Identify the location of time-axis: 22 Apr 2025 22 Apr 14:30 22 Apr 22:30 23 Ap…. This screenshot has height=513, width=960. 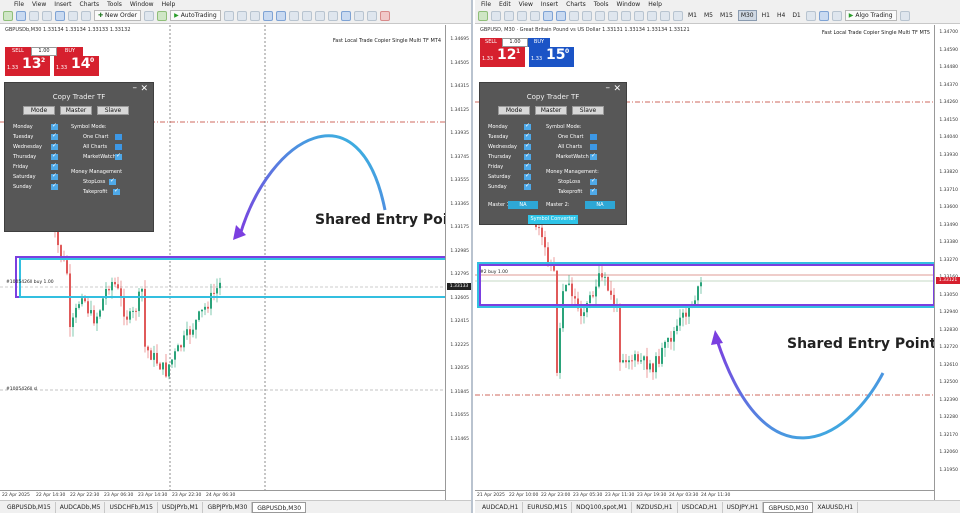
(222, 495).